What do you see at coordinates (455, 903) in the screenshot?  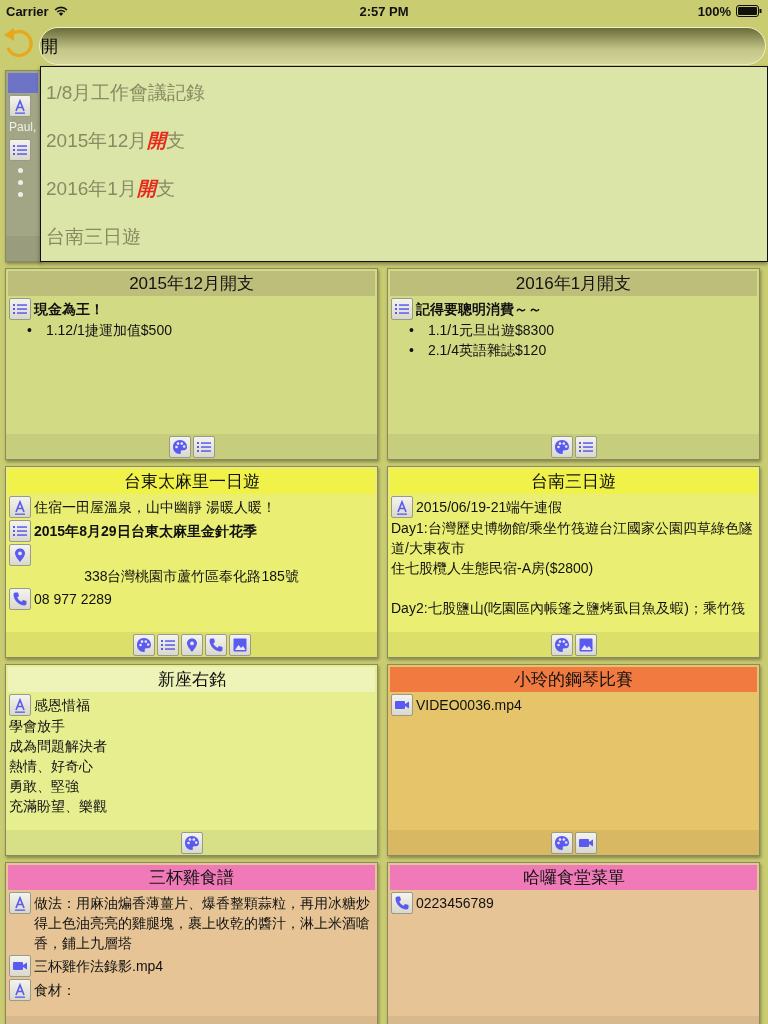 I see `phone-number: 0223456789` at bounding box center [455, 903].